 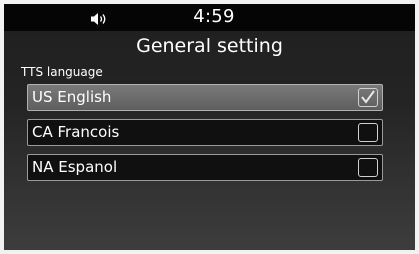 I want to click on clock: 4:59, so click(x=214, y=16).